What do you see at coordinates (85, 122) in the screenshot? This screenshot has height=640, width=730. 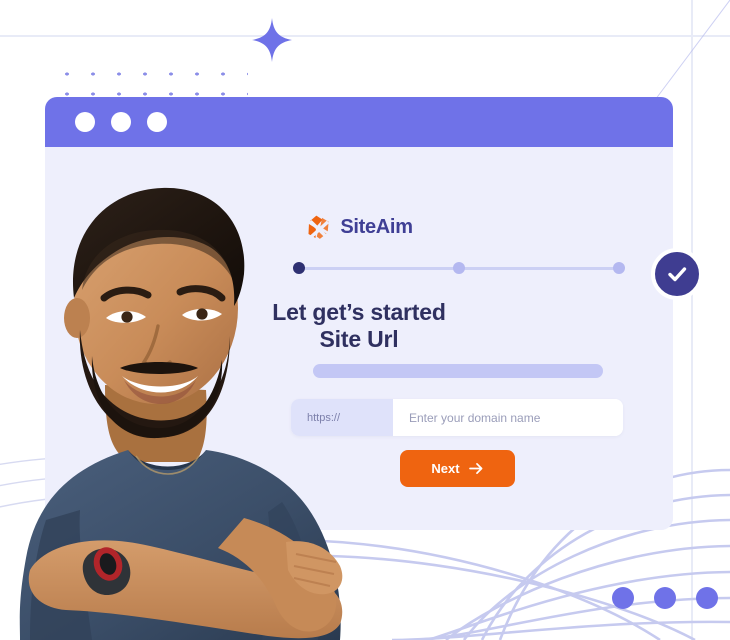 I see `window-close-button` at bounding box center [85, 122].